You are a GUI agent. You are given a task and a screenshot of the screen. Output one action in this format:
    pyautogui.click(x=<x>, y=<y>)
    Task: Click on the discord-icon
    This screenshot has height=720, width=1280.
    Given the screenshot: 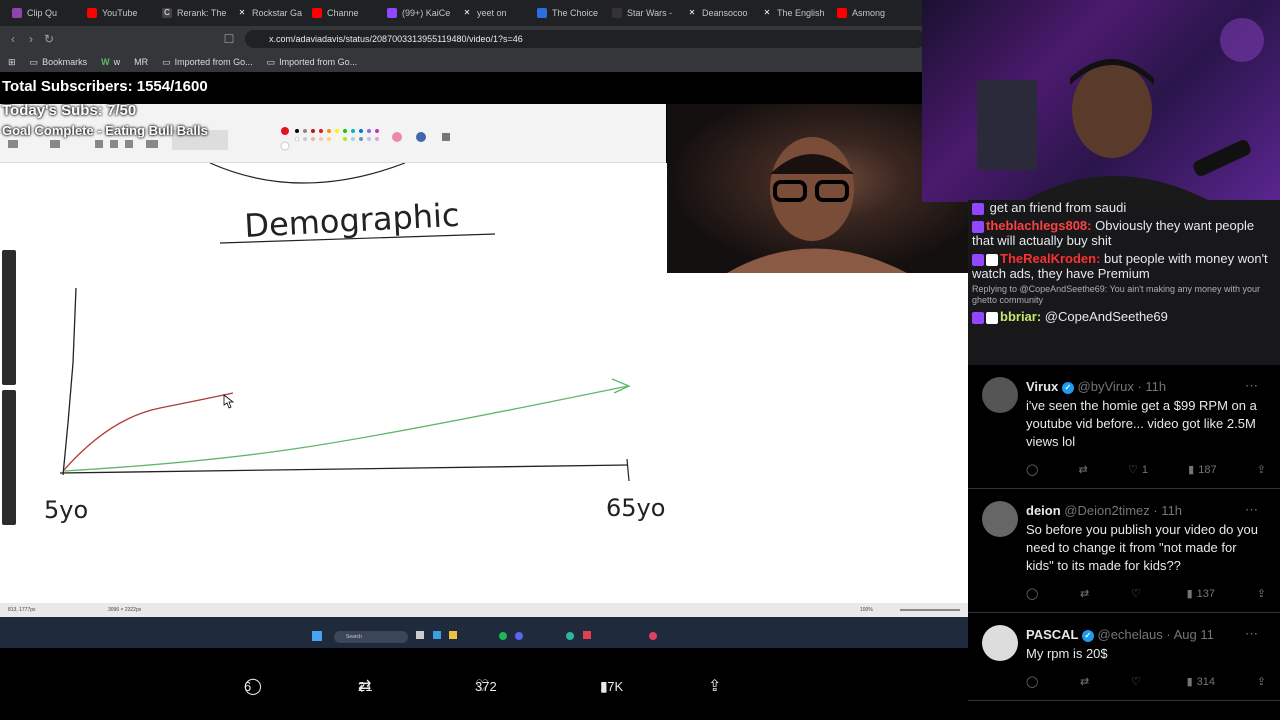 What is the action you would take?
    pyautogui.click(x=519, y=636)
    